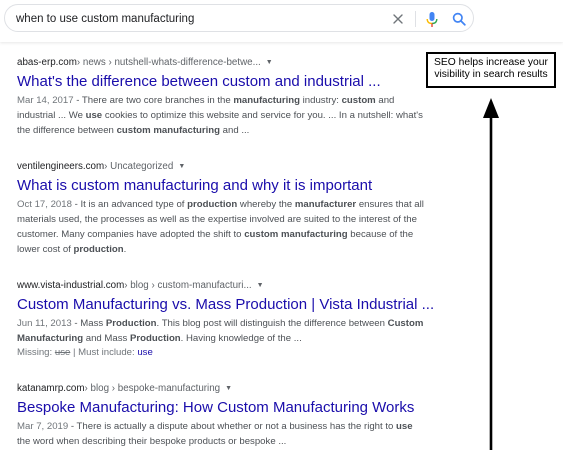  Describe the element at coordinates (321, 100) in the screenshot. I see `snippet-text: industry:` at that location.